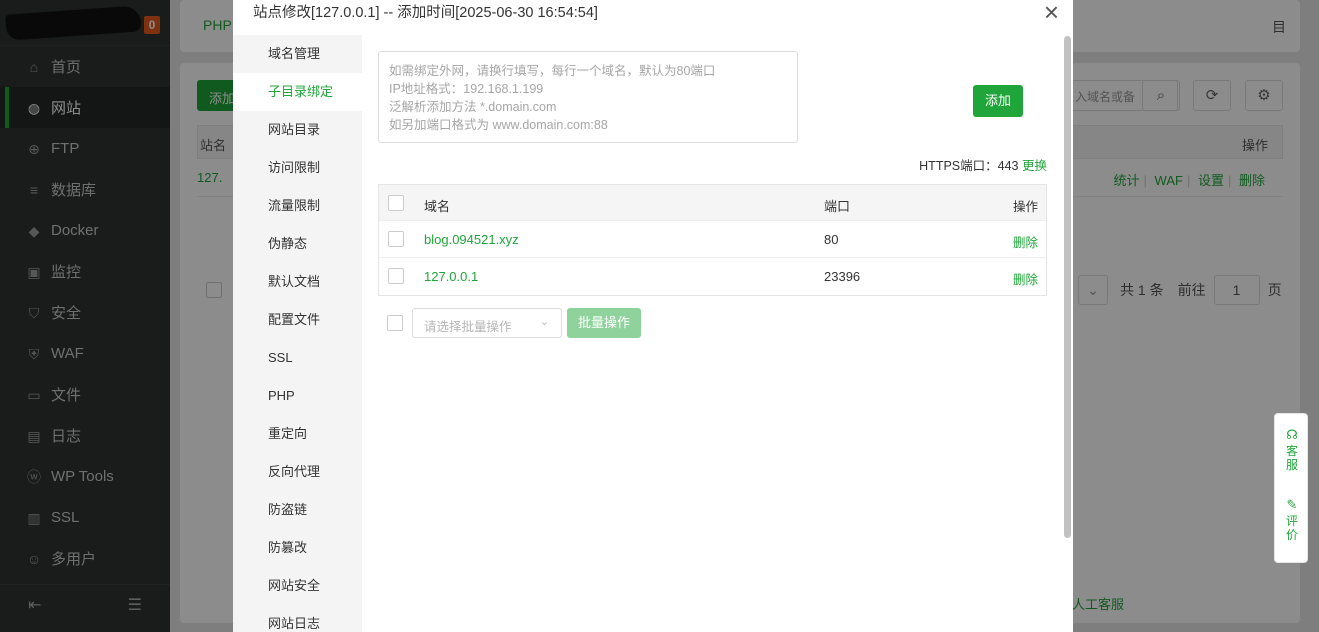 The height and width of the screenshot is (632, 1319). Describe the element at coordinates (552, 71) in the screenshot. I see `placeholder-line: 如需绑定外网，请换行填写，每行一个域名，默认为80端口` at that location.